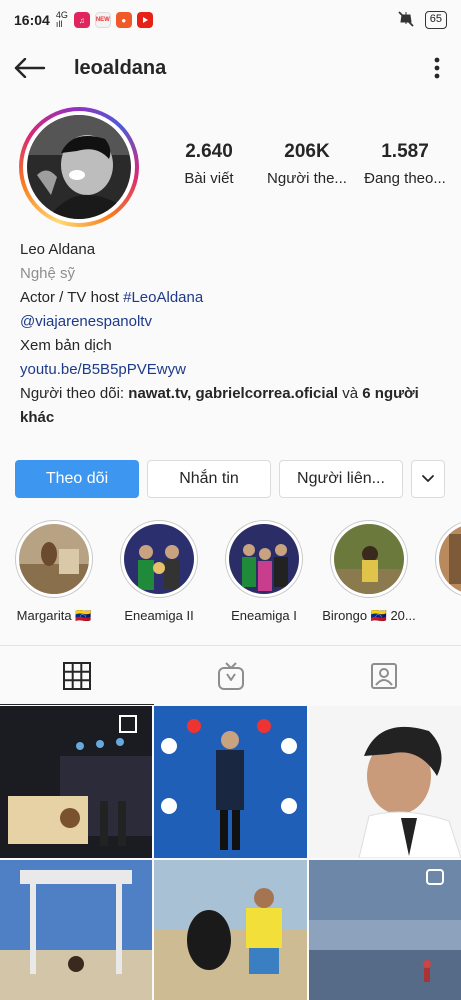 The height and width of the screenshot is (1000, 461). I want to click on back-arrow-icon, so click(30, 68).